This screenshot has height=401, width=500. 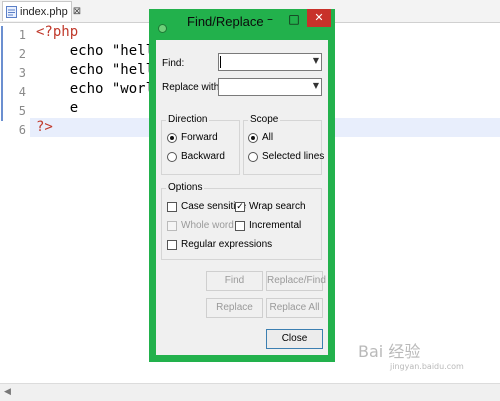 What do you see at coordinates (234, 308) in the screenshot?
I see `replace-button: Replace` at bounding box center [234, 308].